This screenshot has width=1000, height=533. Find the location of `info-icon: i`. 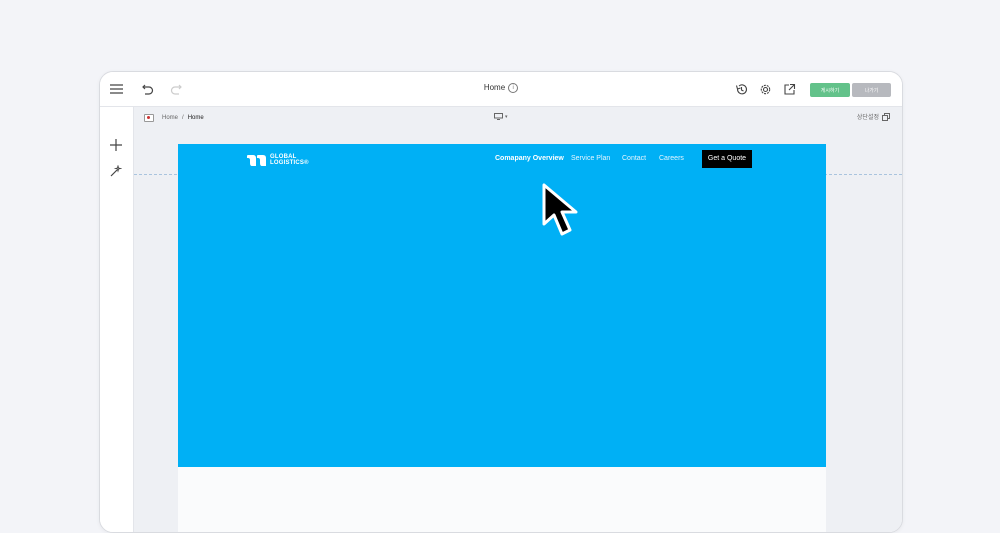

info-icon: i is located at coordinates (513, 88).